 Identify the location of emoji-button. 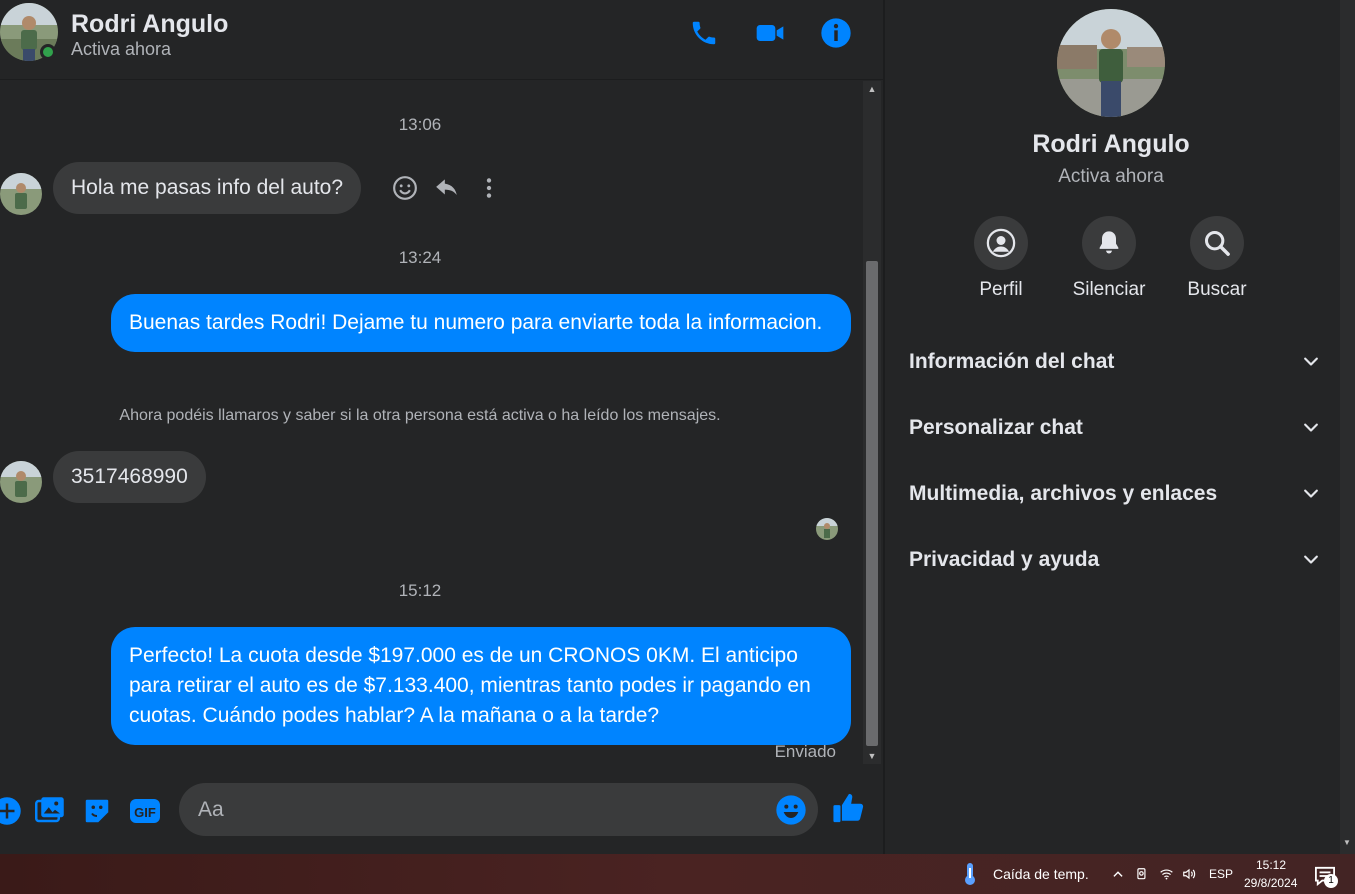
(791, 810).